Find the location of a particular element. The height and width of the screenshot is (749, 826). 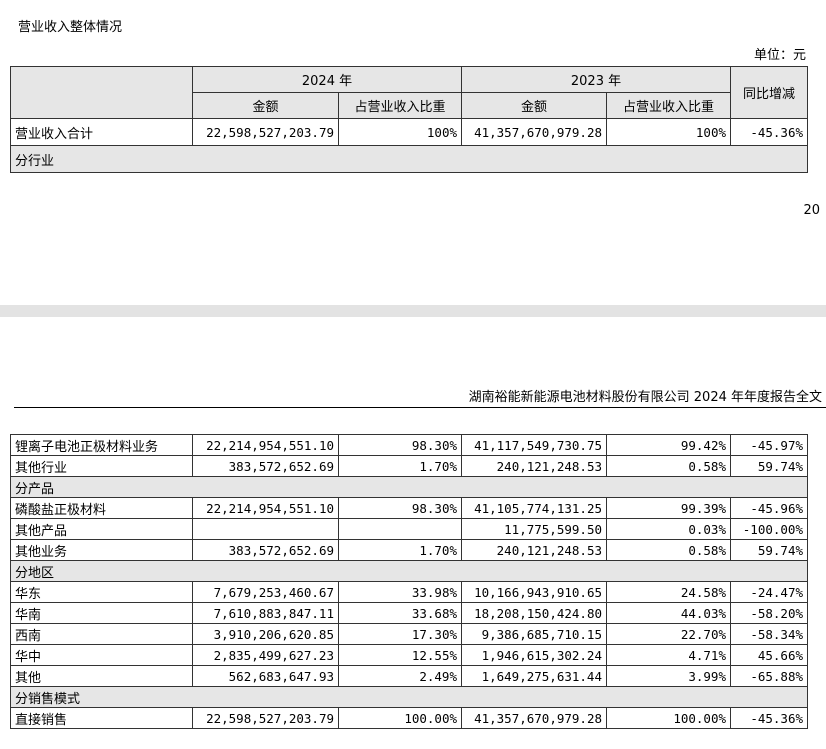

table-group-row: 分行业 is located at coordinates (409, 159).